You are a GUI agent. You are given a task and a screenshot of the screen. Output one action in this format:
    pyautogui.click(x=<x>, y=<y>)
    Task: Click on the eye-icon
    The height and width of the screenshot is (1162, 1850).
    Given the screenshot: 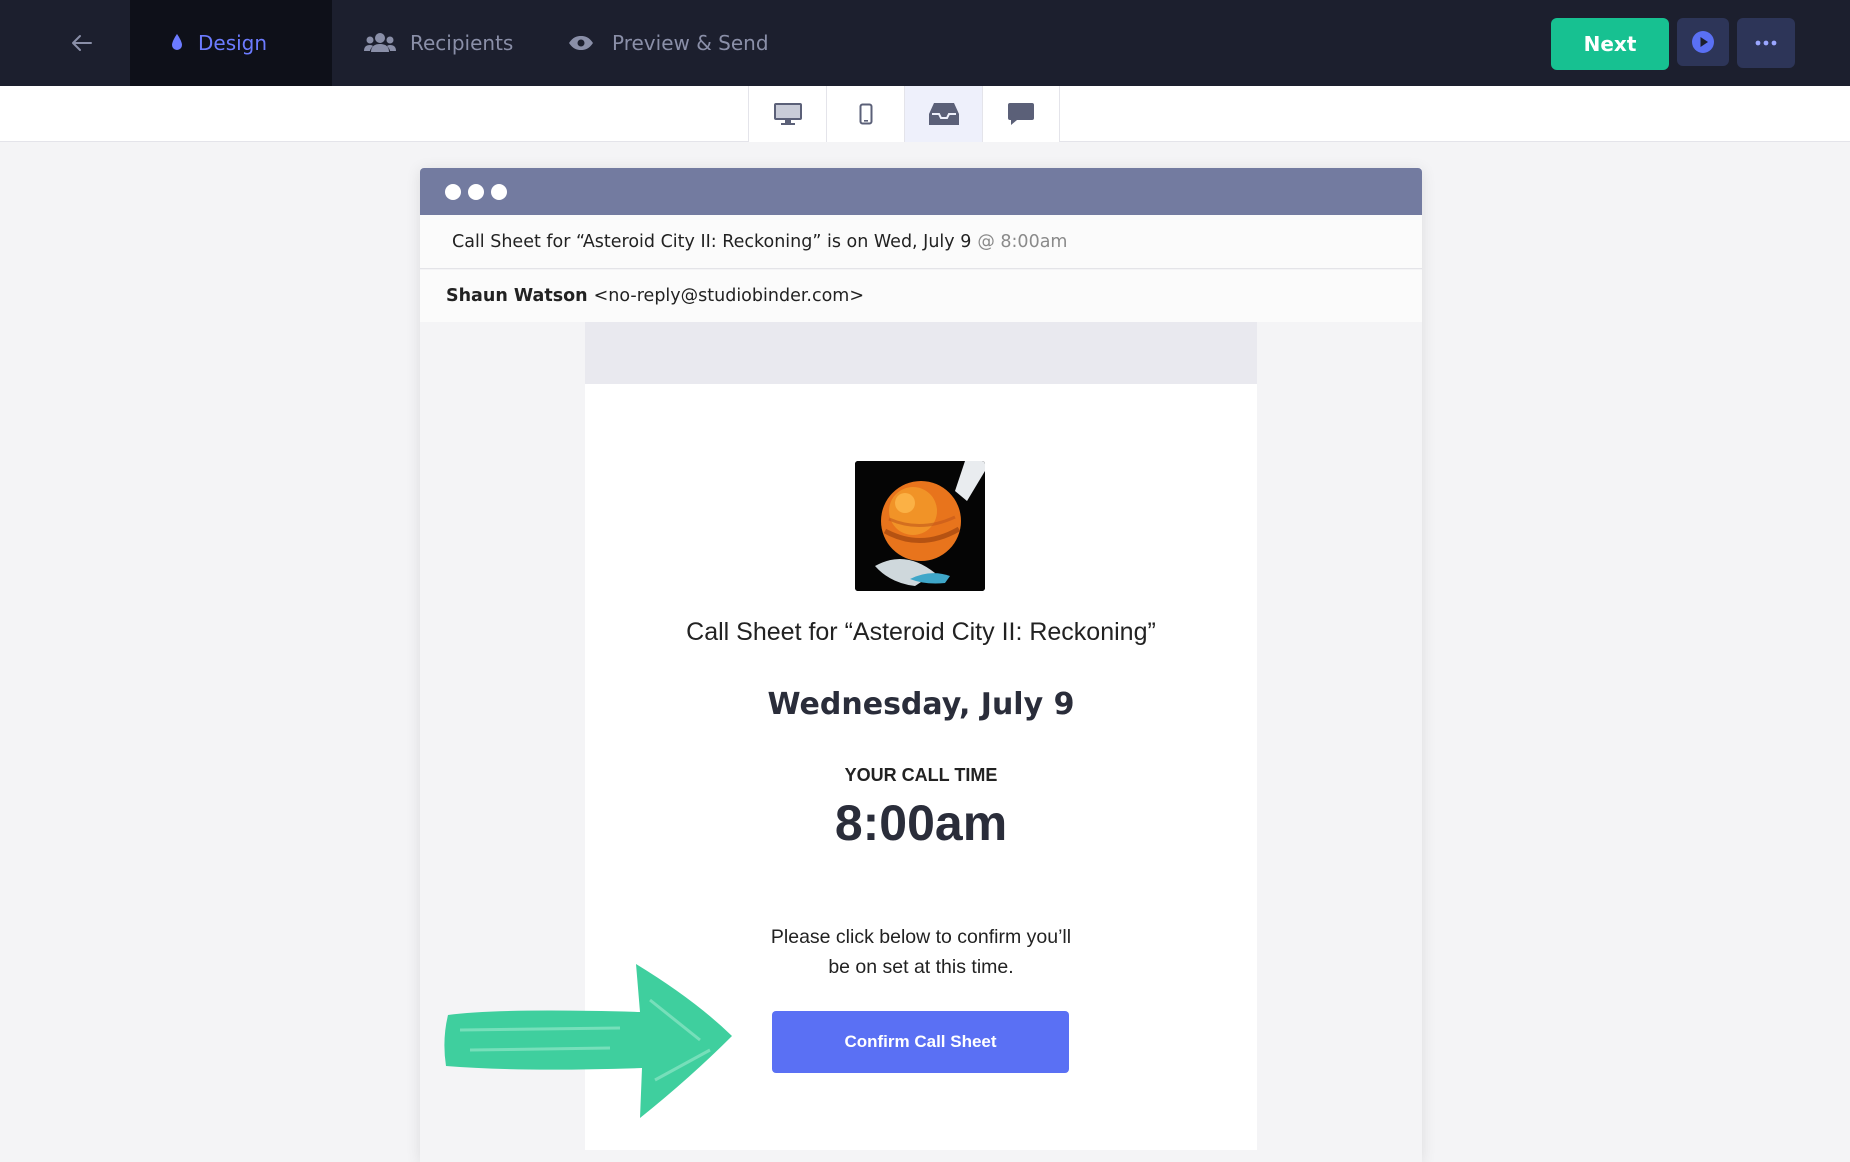 What is the action you would take?
    pyautogui.click(x=581, y=43)
    